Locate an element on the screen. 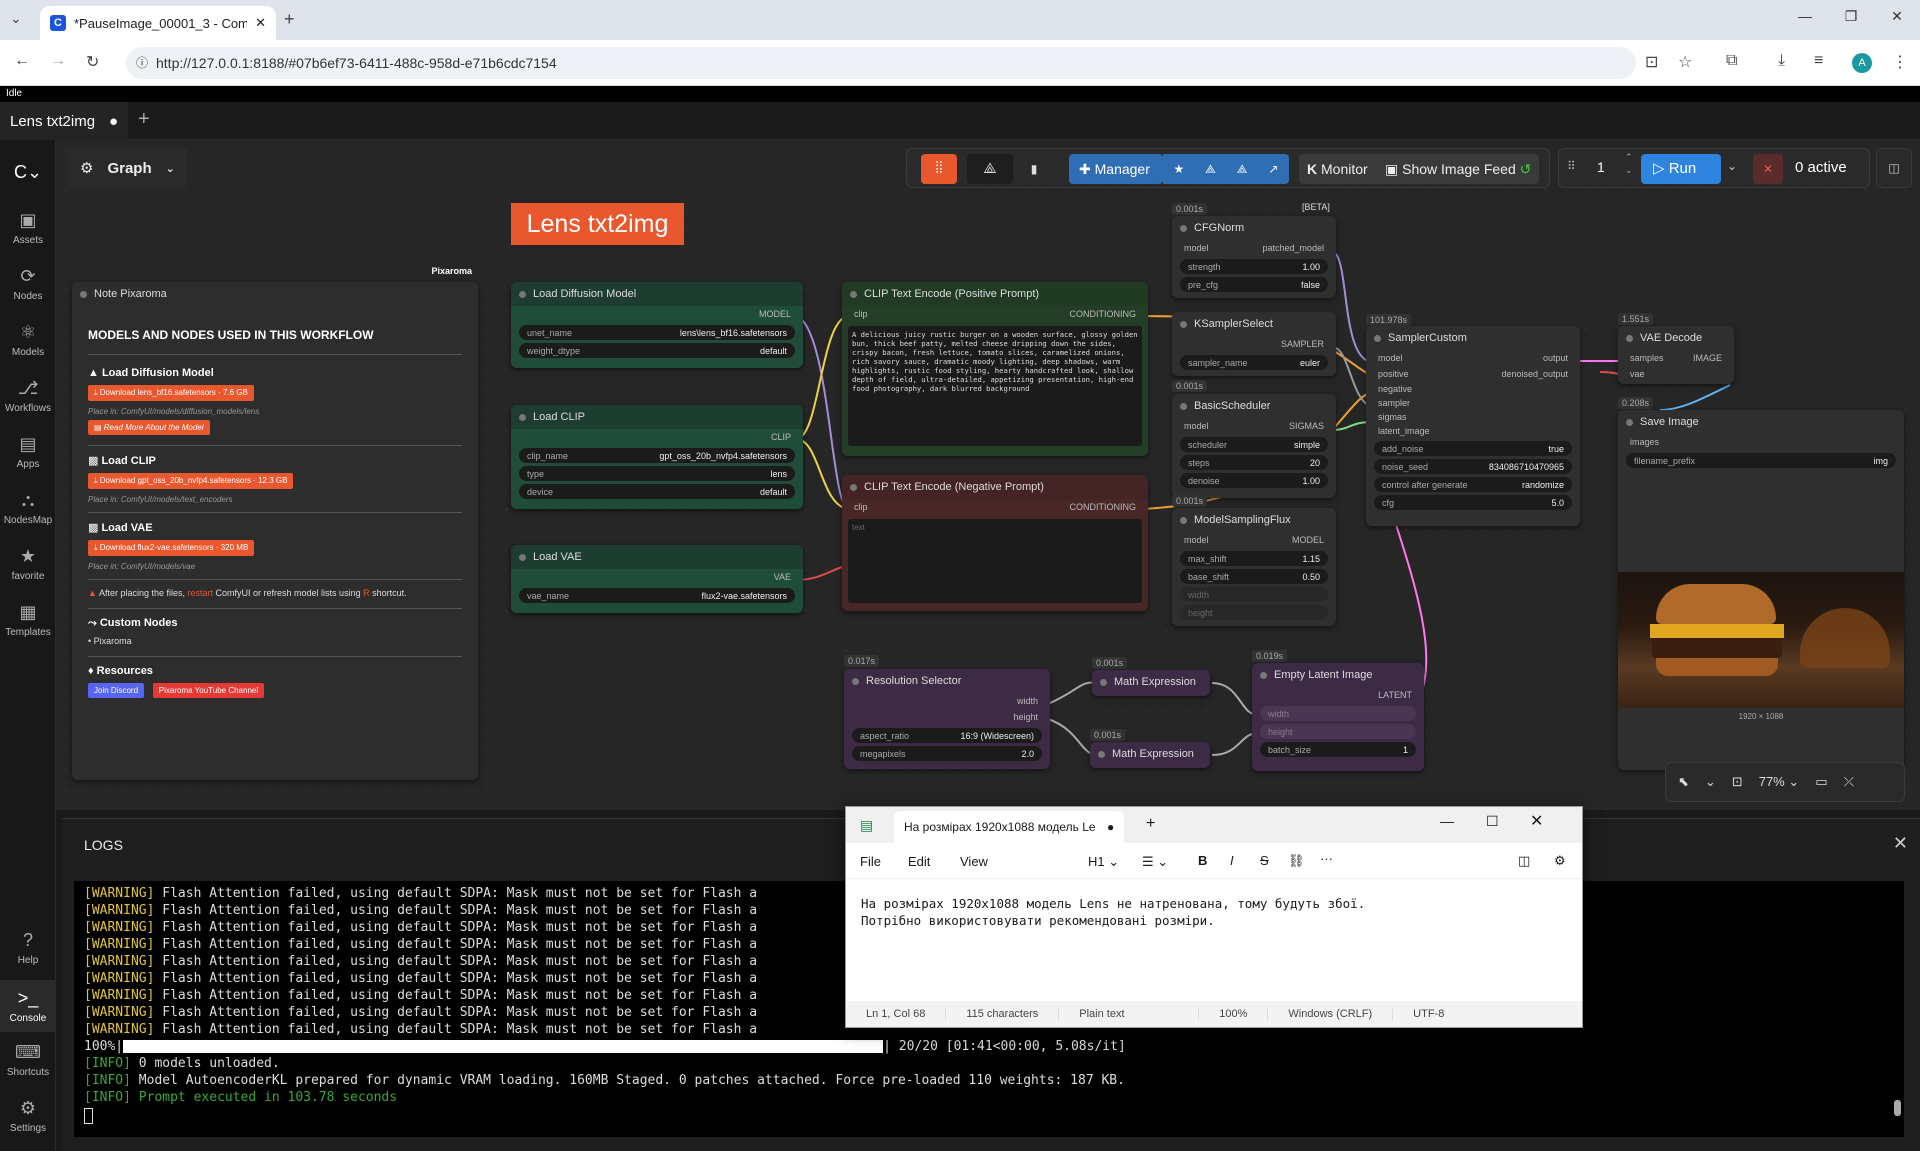 This screenshot has width=1920, height=1151. notepad-tab: На розмірах 1920x1088 модель Le ● is located at coordinates (1009, 827).